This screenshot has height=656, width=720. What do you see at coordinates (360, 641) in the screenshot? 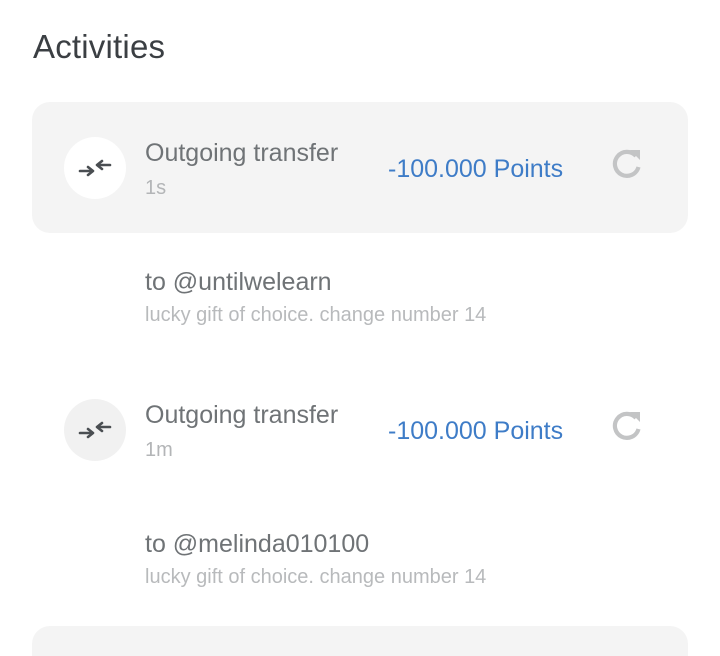
I see `activity-item` at bounding box center [360, 641].